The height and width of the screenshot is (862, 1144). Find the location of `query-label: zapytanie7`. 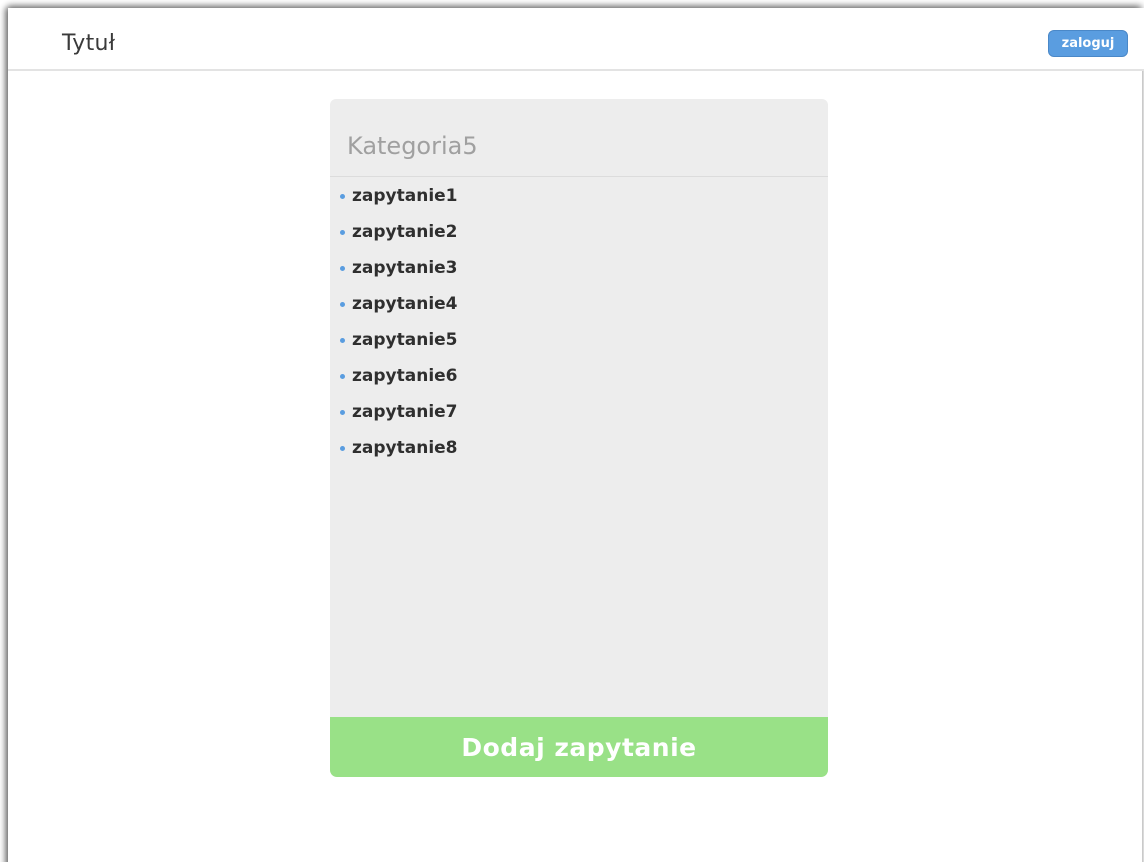

query-label: zapytanie7 is located at coordinates (405, 412).